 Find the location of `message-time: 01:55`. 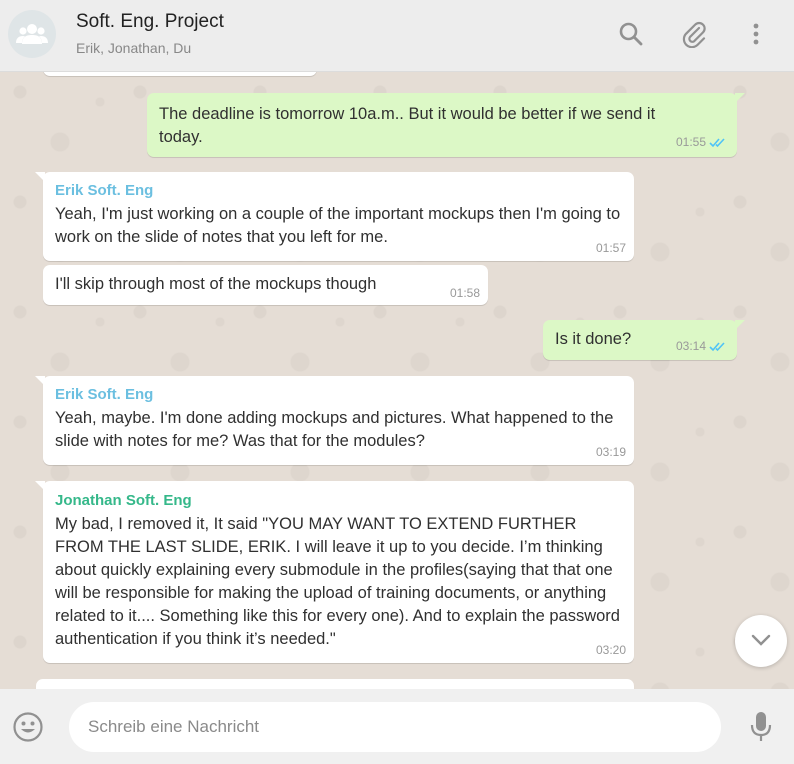

message-time: 01:55 is located at coordinates (701, 143).